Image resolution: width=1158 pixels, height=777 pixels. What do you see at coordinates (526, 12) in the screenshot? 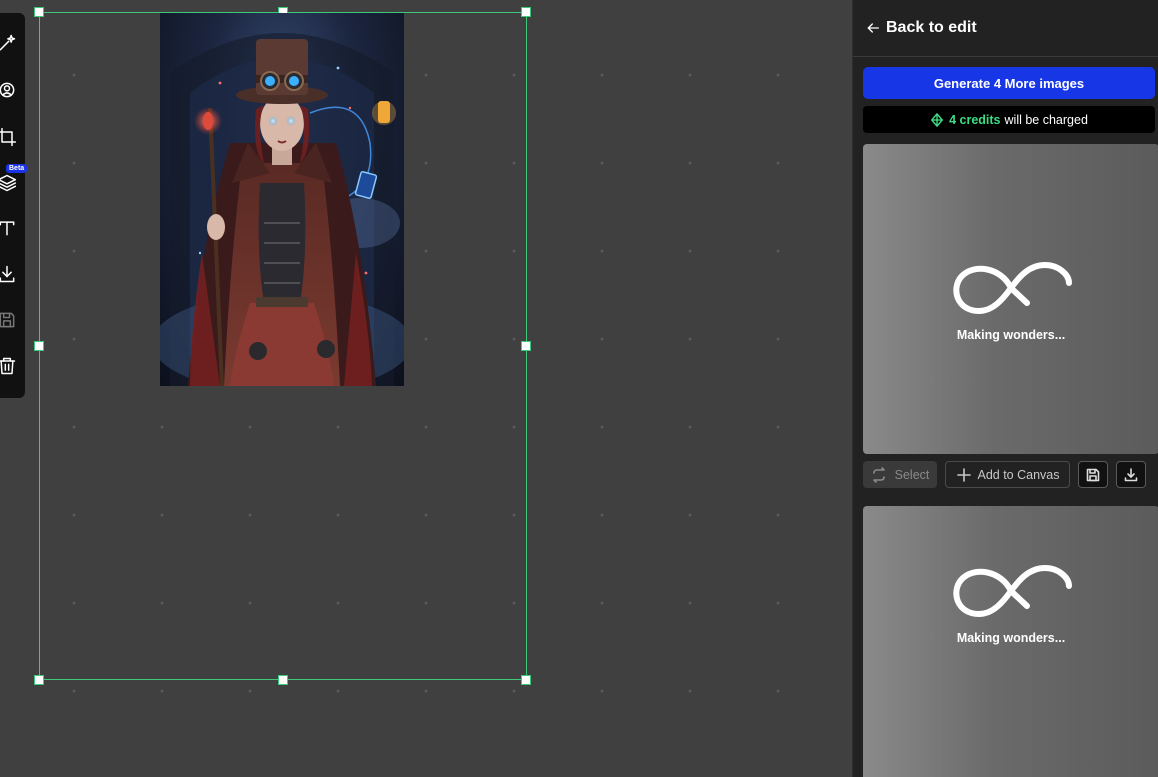
I see `resize-handle-top-right` at bounding box center [526, 12].